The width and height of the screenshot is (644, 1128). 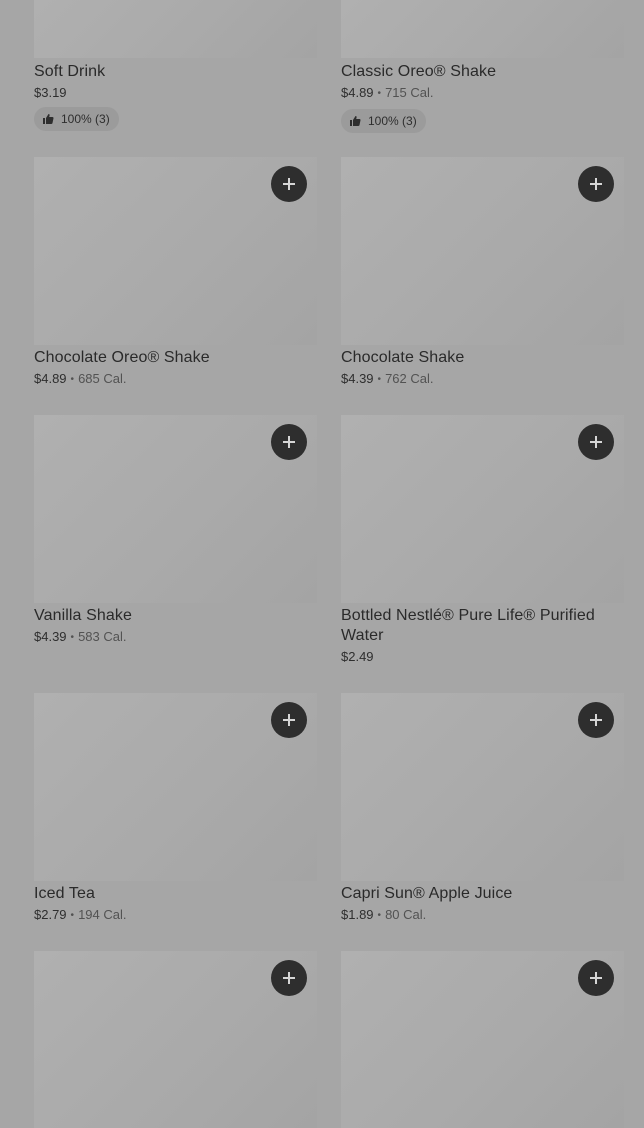 I want to click on item-price: $2.79, so click(x=50, y=914).